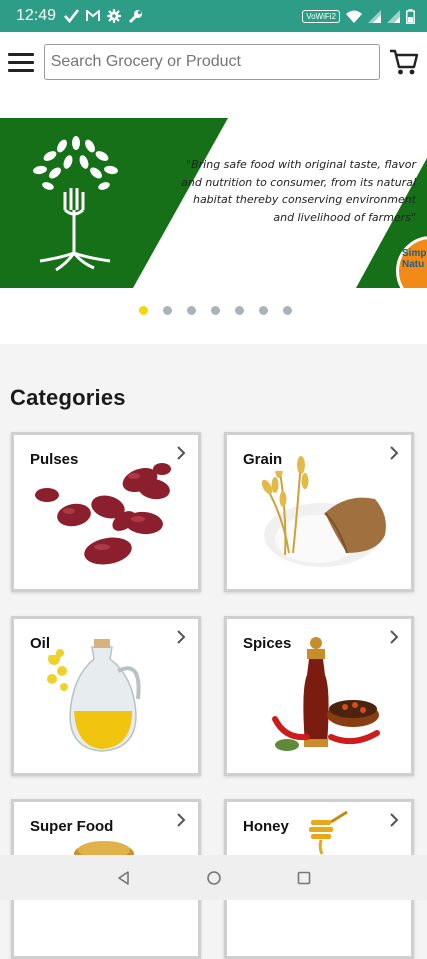 The image size is (427, 959). Describe the element at coordinates (213, 16) in the screenshot. I see `status-bar: 12:49 VoWiFi2` at that location.